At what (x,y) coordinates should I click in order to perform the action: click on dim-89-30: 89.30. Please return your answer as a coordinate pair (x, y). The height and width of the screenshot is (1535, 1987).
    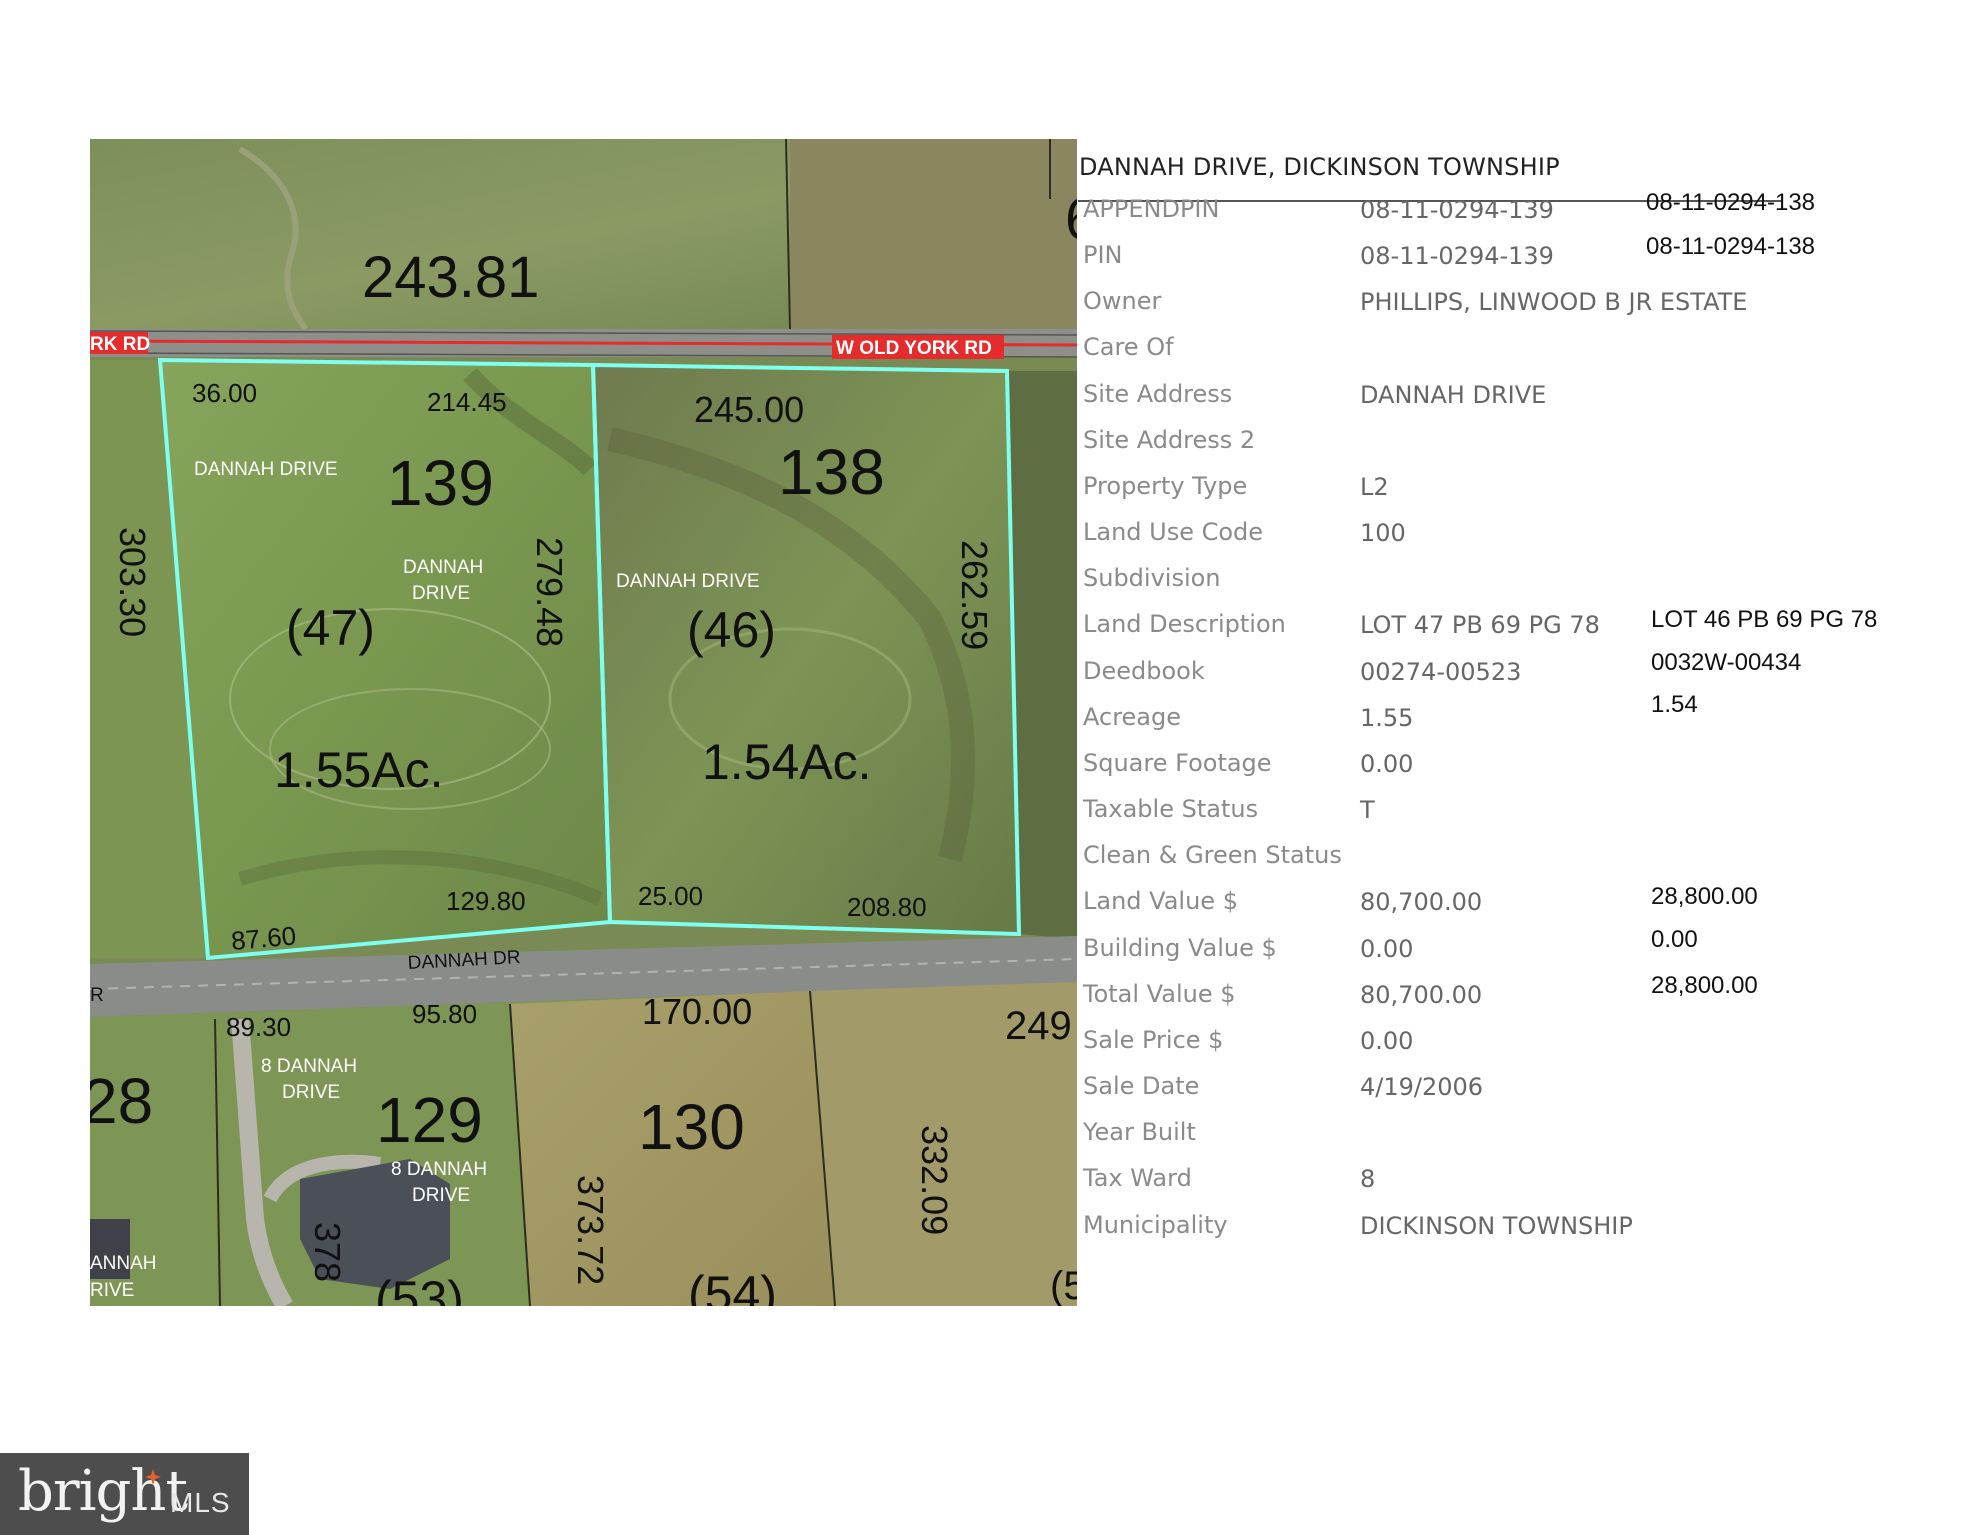
    Looking at the image, I should click on (258, 1027).